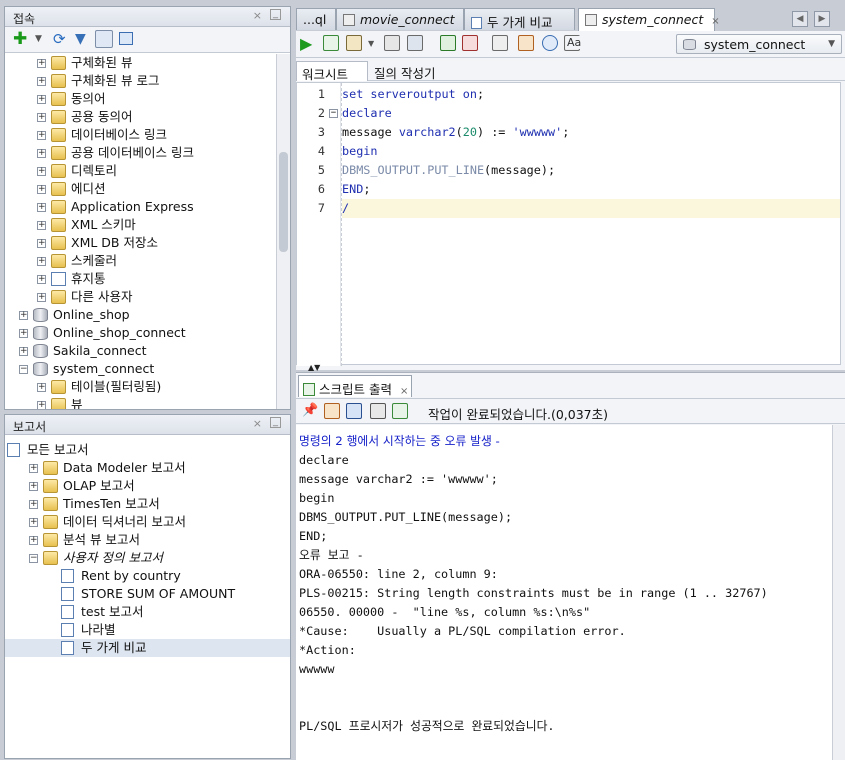 This screenshot has height=760, width=845. Describe the element at coordinates (147, 630) in the screenshot. I see `tree-node: 나라별` at that location.